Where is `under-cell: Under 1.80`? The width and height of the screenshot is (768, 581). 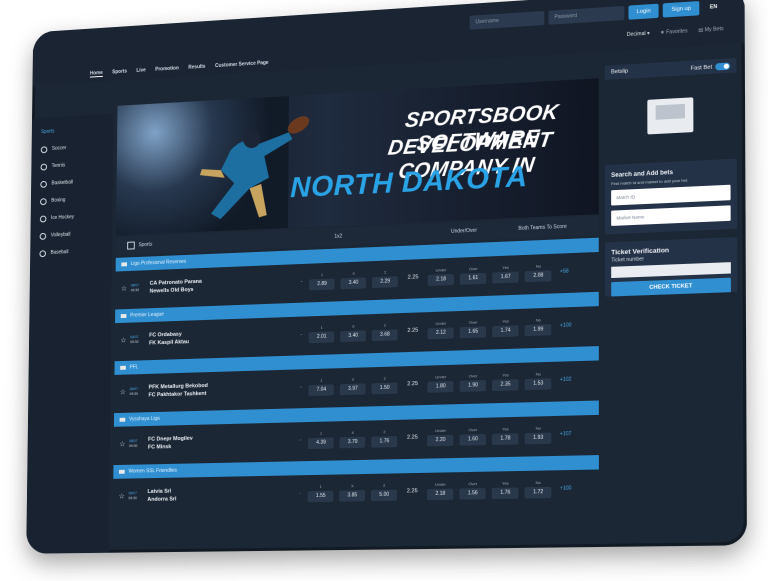 under-cell: Under 1.80 is located at coordinates (441, 383).